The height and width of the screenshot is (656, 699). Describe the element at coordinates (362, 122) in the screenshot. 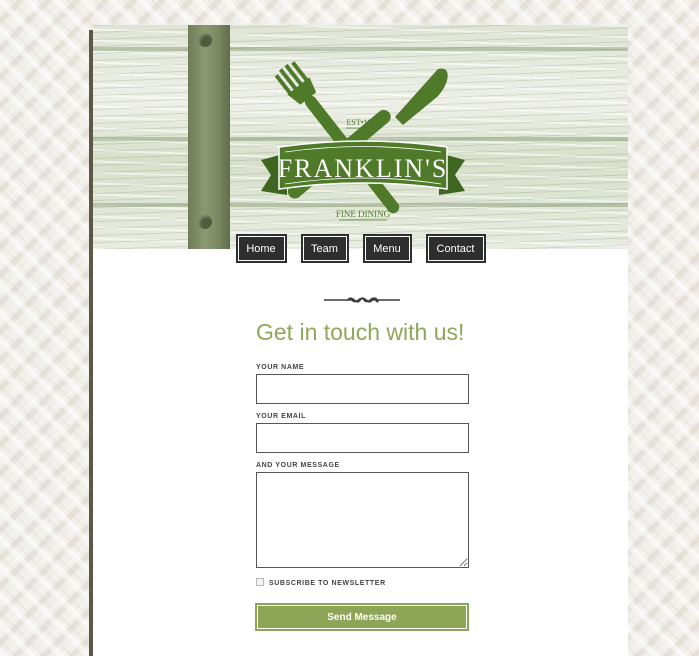

I see `established-text: EST•1935` at that location.